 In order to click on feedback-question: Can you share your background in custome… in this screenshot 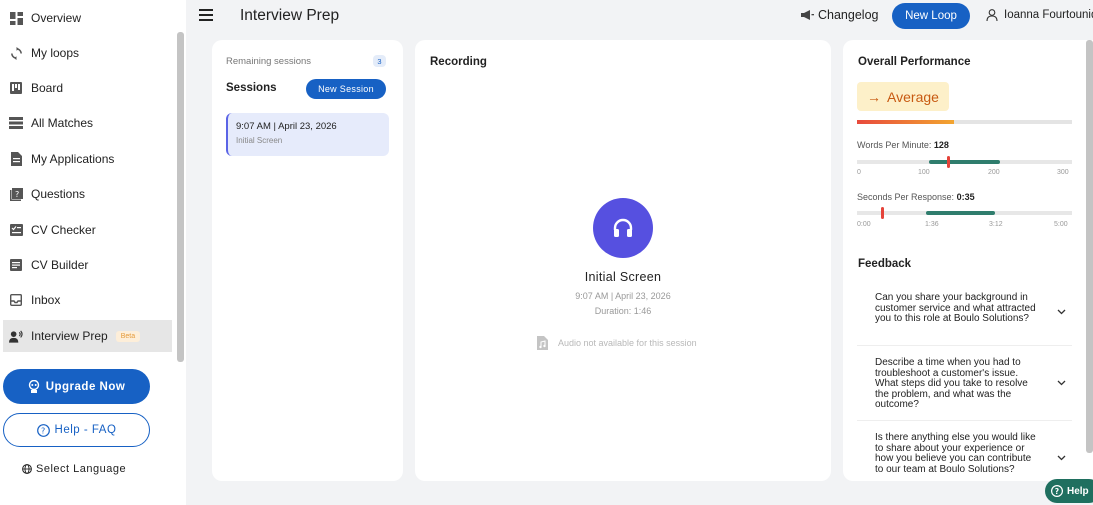, I will do `click(955, 308)`.